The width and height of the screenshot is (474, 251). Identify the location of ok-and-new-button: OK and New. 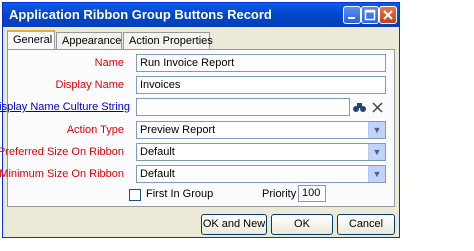
(234, 224).